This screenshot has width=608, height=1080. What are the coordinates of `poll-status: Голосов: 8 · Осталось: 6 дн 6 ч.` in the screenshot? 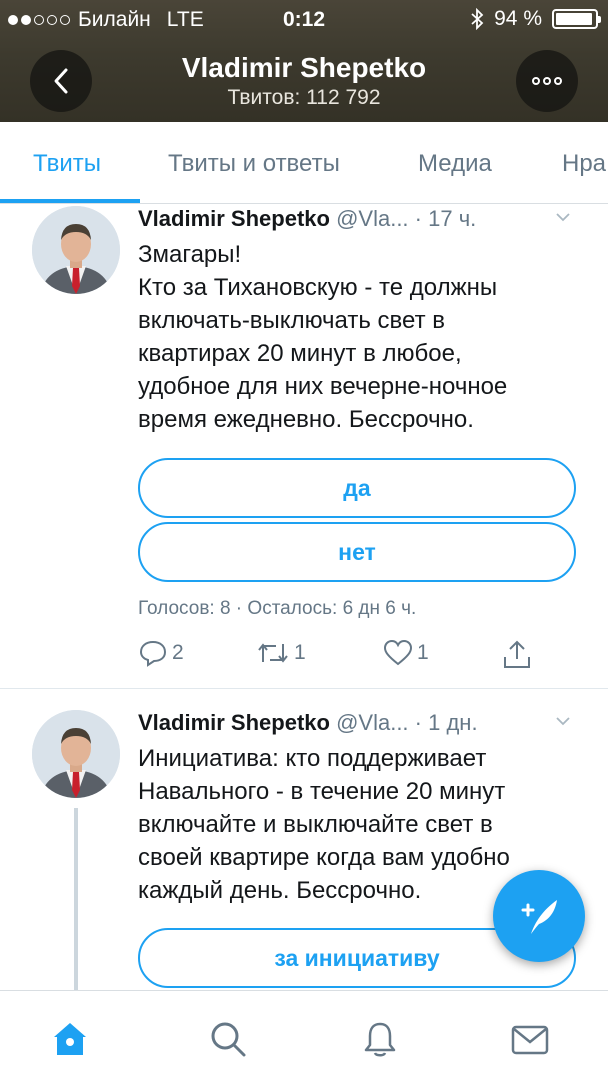 It's located at (277, 608).